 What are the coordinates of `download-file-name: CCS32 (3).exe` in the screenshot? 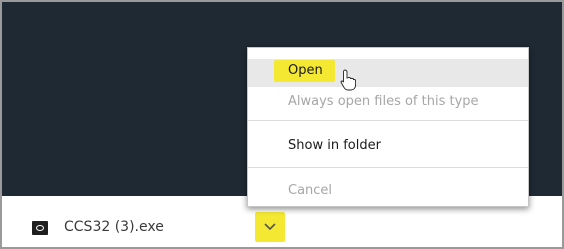 It's located at (114, 227).